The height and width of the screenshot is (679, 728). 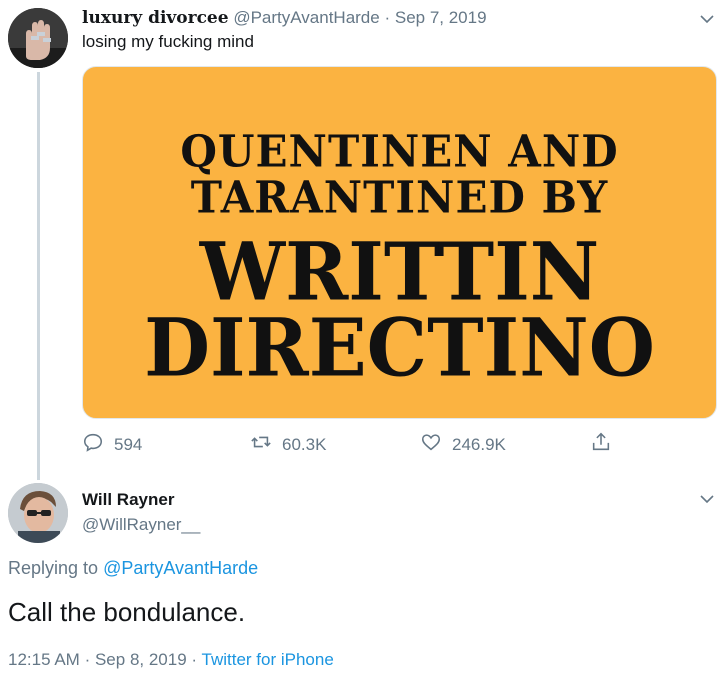 I want to click on share-button, so click(x=606, y=444).